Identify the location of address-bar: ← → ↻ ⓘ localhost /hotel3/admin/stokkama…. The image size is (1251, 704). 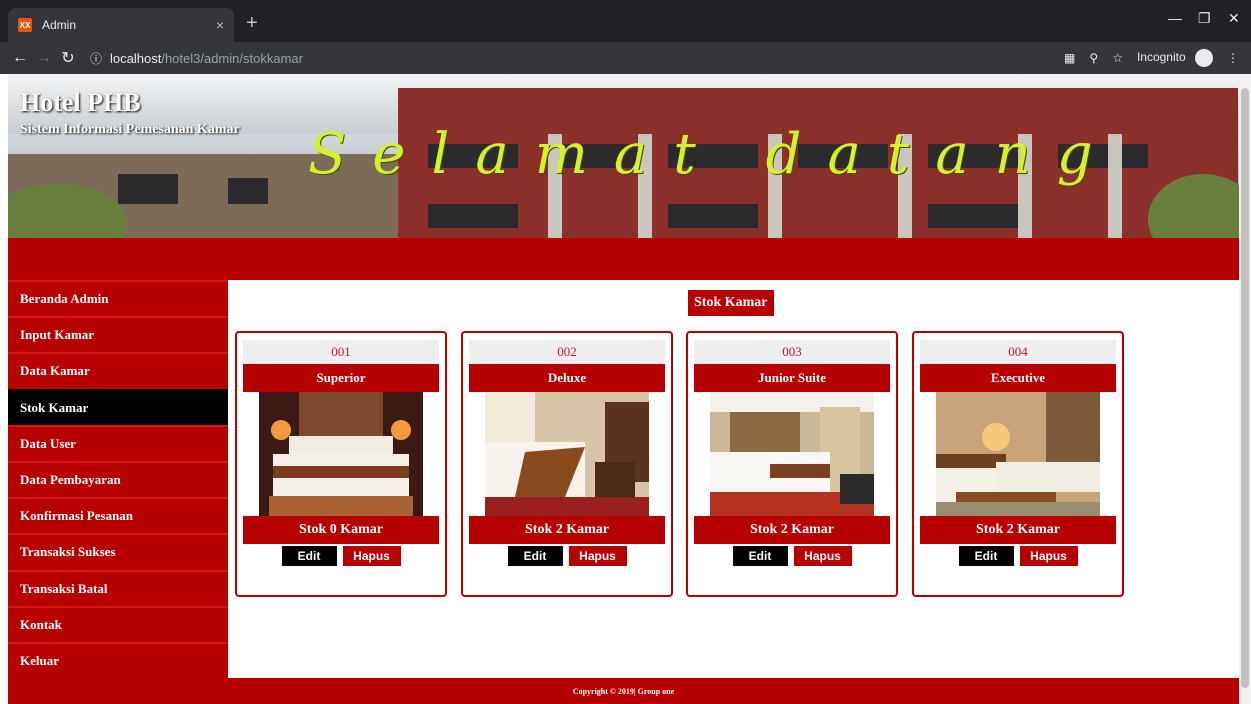
(625, 58).